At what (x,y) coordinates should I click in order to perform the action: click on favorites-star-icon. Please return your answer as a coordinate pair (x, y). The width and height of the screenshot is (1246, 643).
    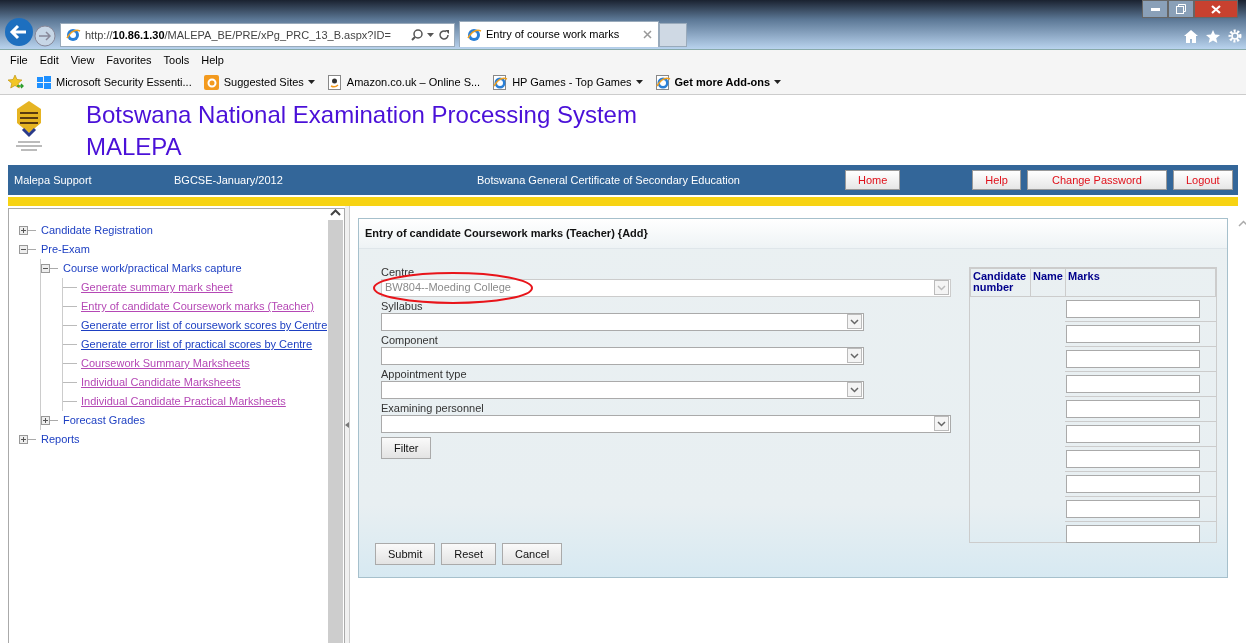
    Looking at the image, I should click on (16, 82).